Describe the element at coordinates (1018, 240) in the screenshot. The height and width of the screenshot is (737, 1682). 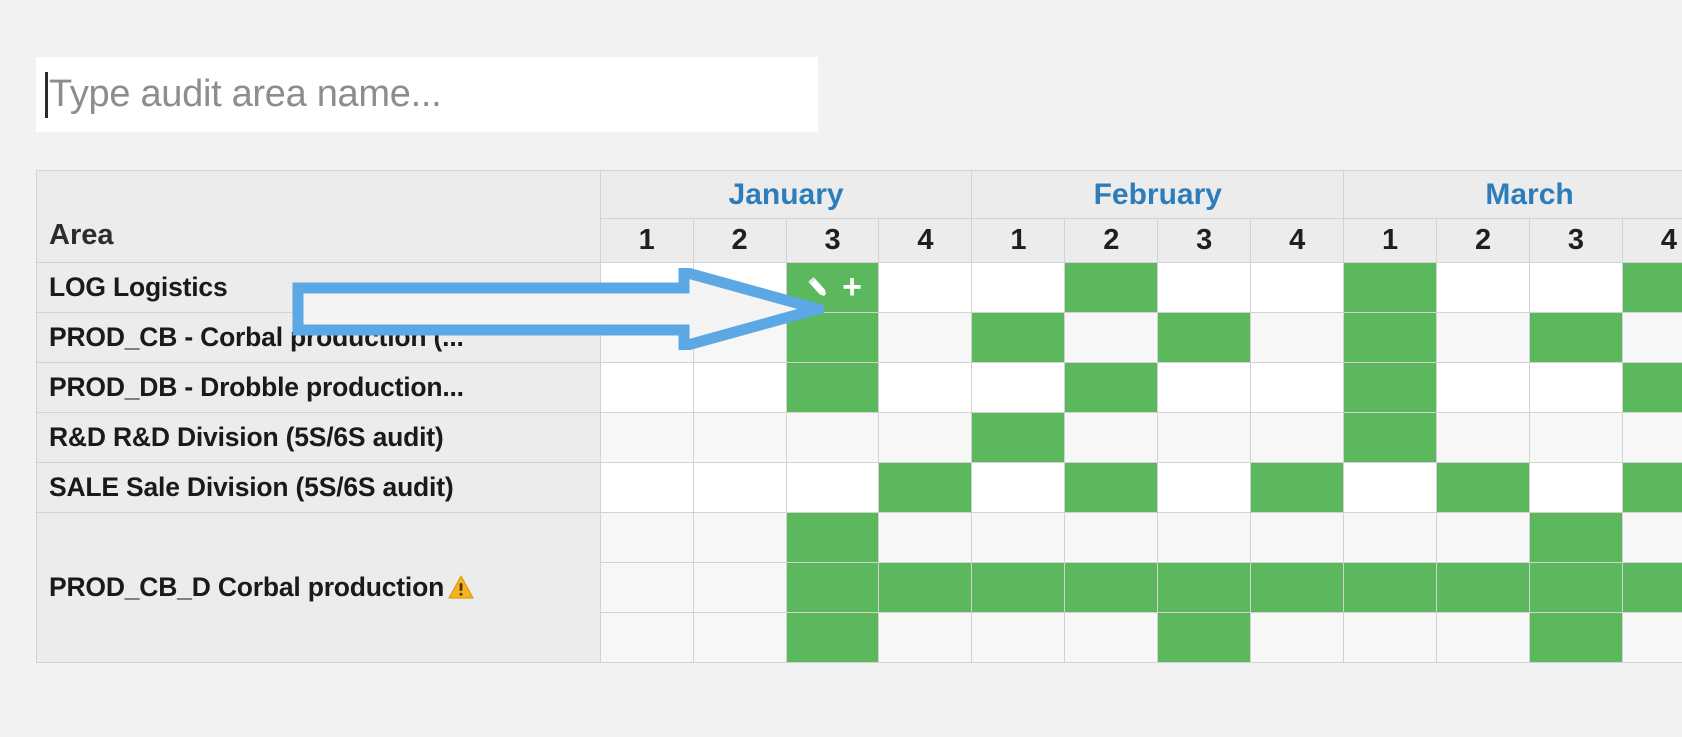
I see `week-header-february-1: 1` at that location.